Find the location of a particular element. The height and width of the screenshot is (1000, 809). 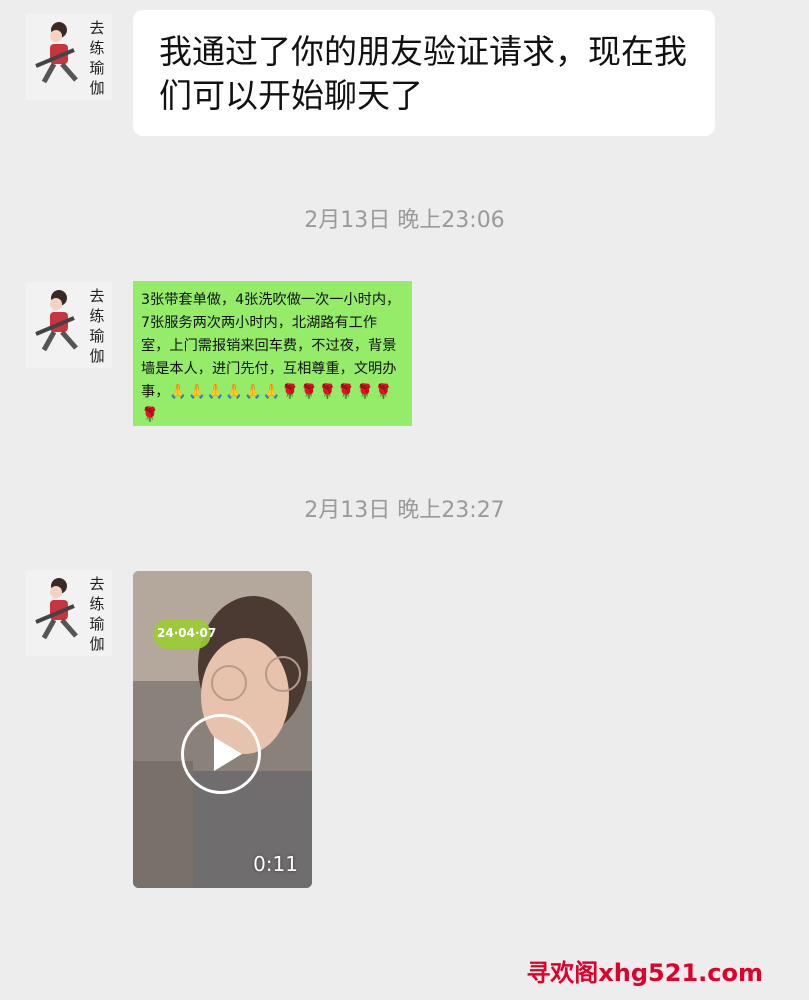

video-message: 24·04·07 0:11 is located at coordinates (222, 729).